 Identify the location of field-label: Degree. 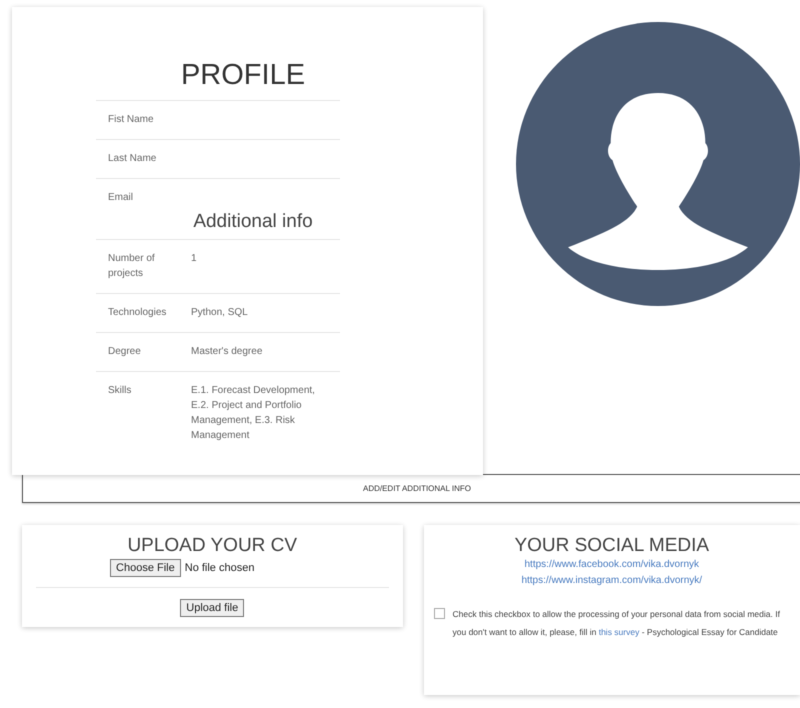
(125, 352).